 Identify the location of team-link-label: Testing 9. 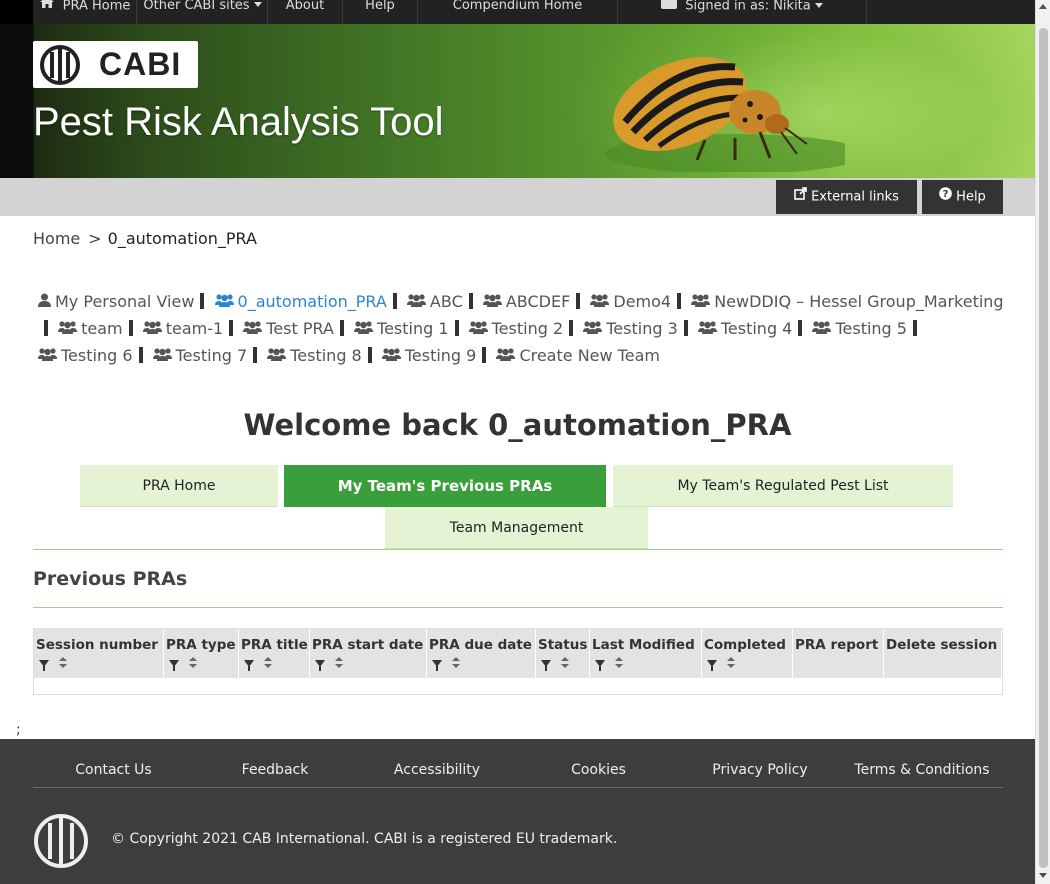
(440, 355).